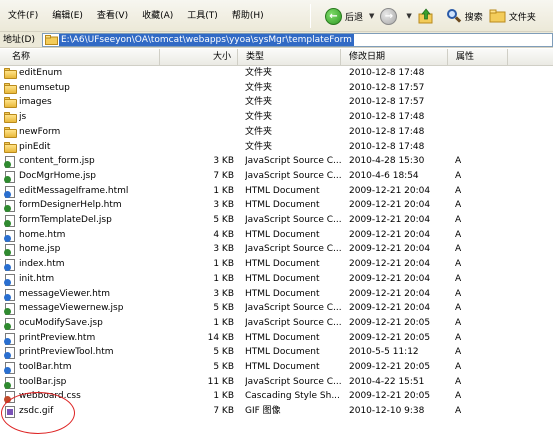 This screenshot has height=440, width=553. Describe the element at coordinates (371, 16) in the screenshot. I see `back-dropdown-icon: ▼` at that location.